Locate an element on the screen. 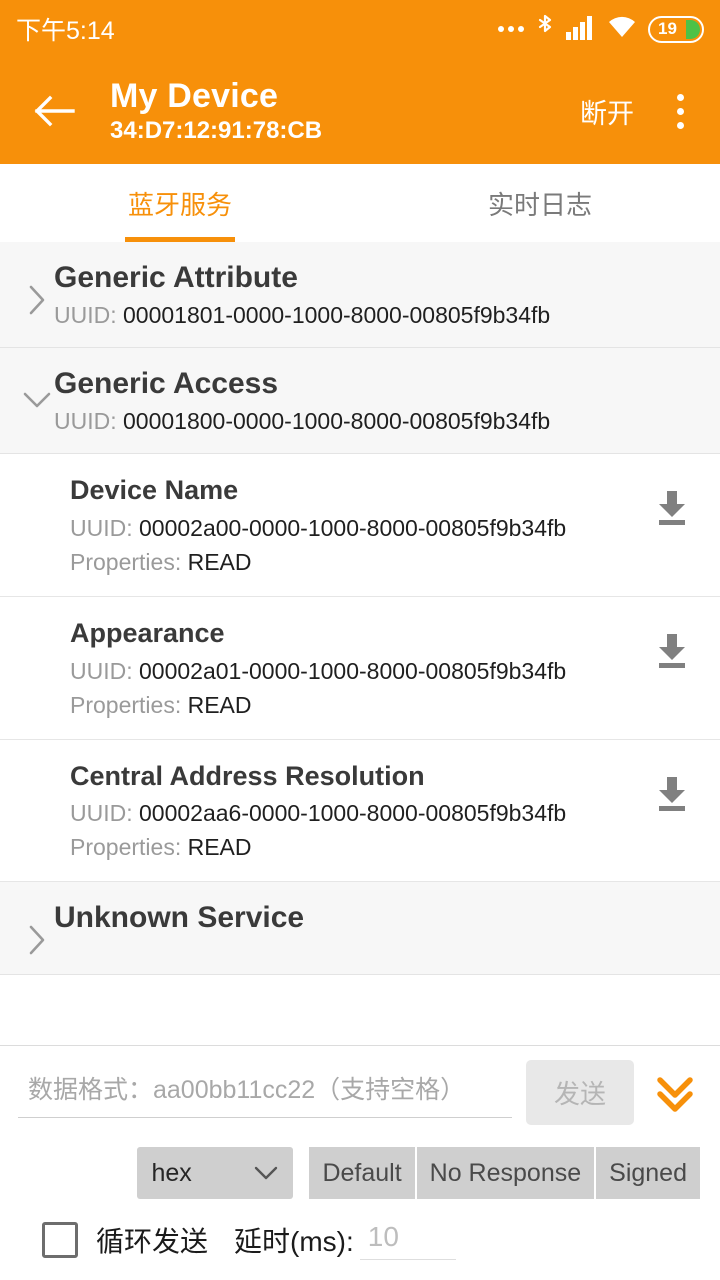 This screenshot has width=720, height=1280. data-format-select: hex is located at coordinates (215, 1173).